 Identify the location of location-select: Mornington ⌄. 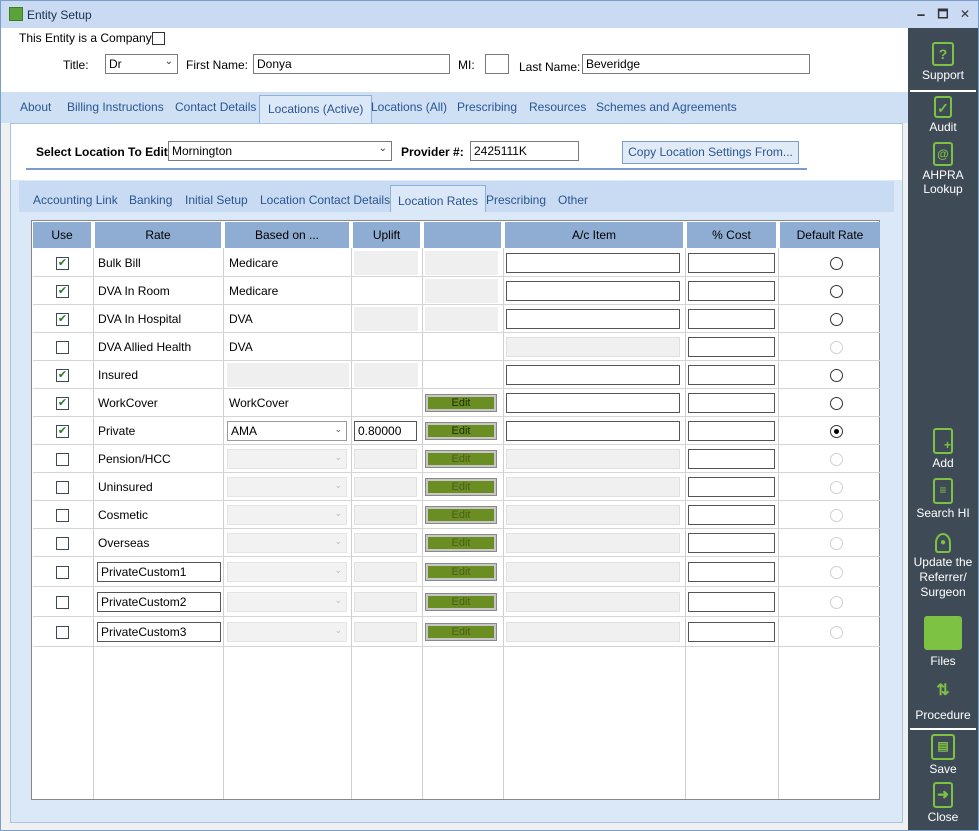
(280, 151).